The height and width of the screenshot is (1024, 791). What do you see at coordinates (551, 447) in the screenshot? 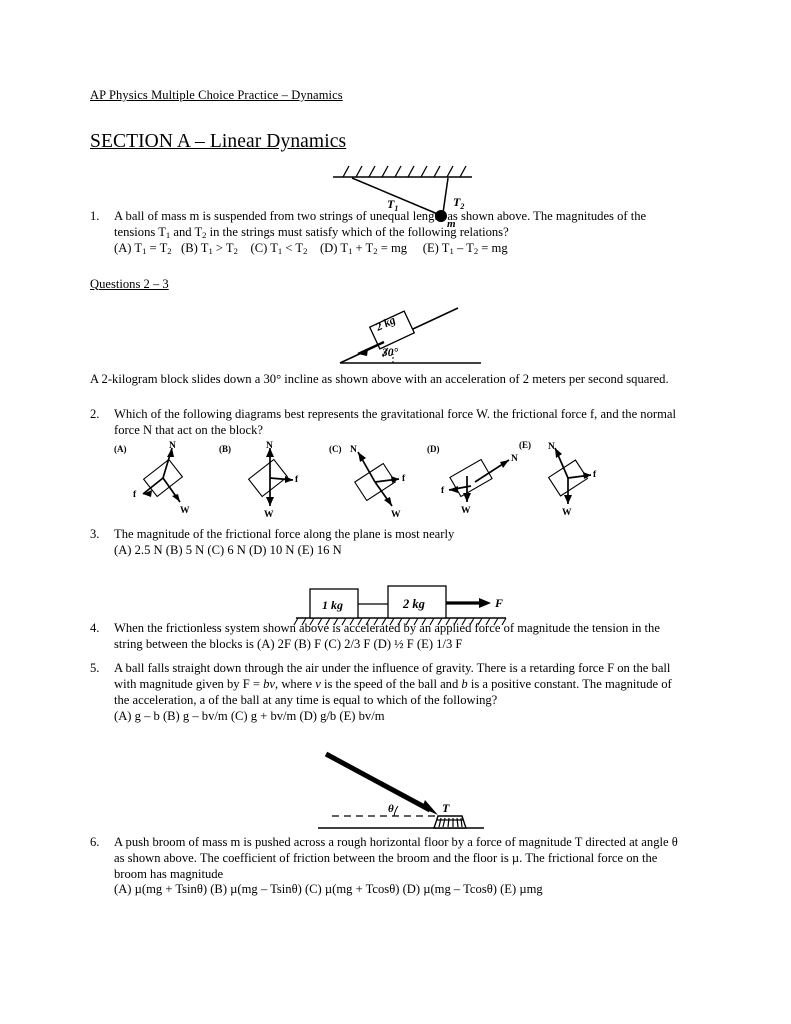
I see `fbd-e-normal-label: N` at bounding box center [551, 447].